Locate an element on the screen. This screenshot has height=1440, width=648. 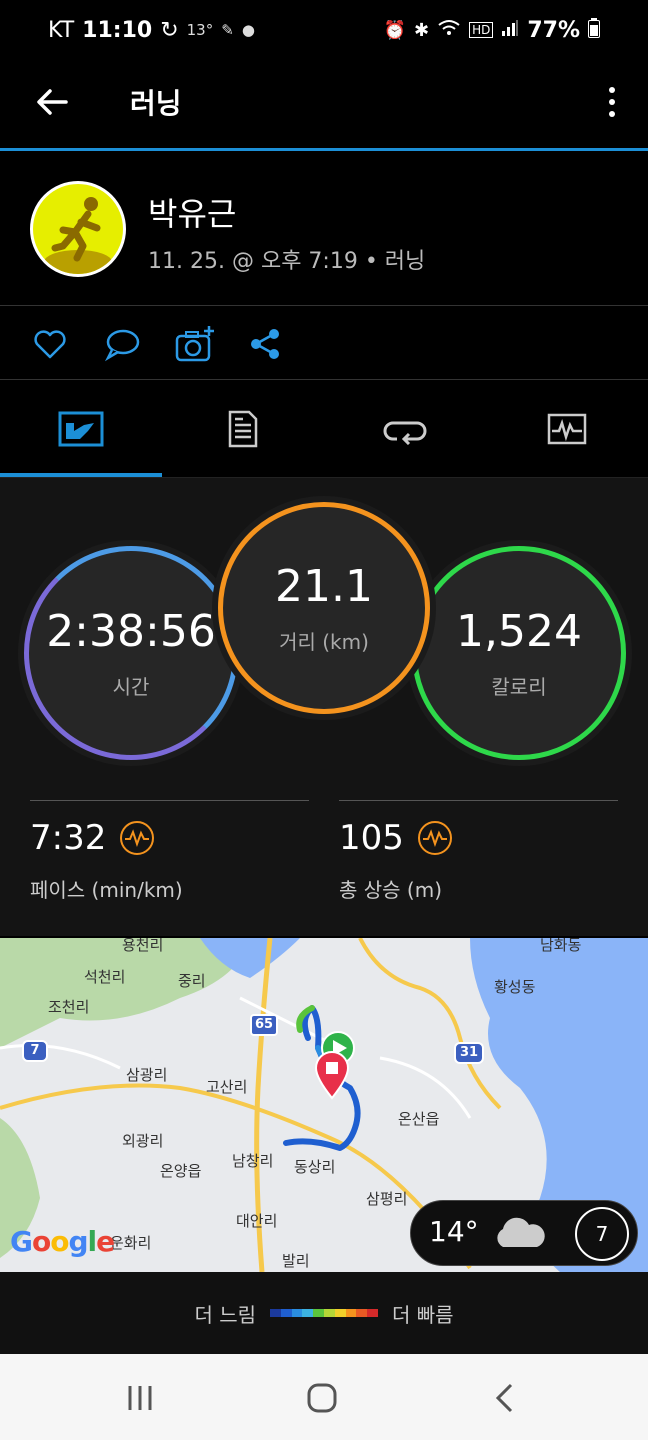
map-label: 용천리 is located at coordinates (143, 946).